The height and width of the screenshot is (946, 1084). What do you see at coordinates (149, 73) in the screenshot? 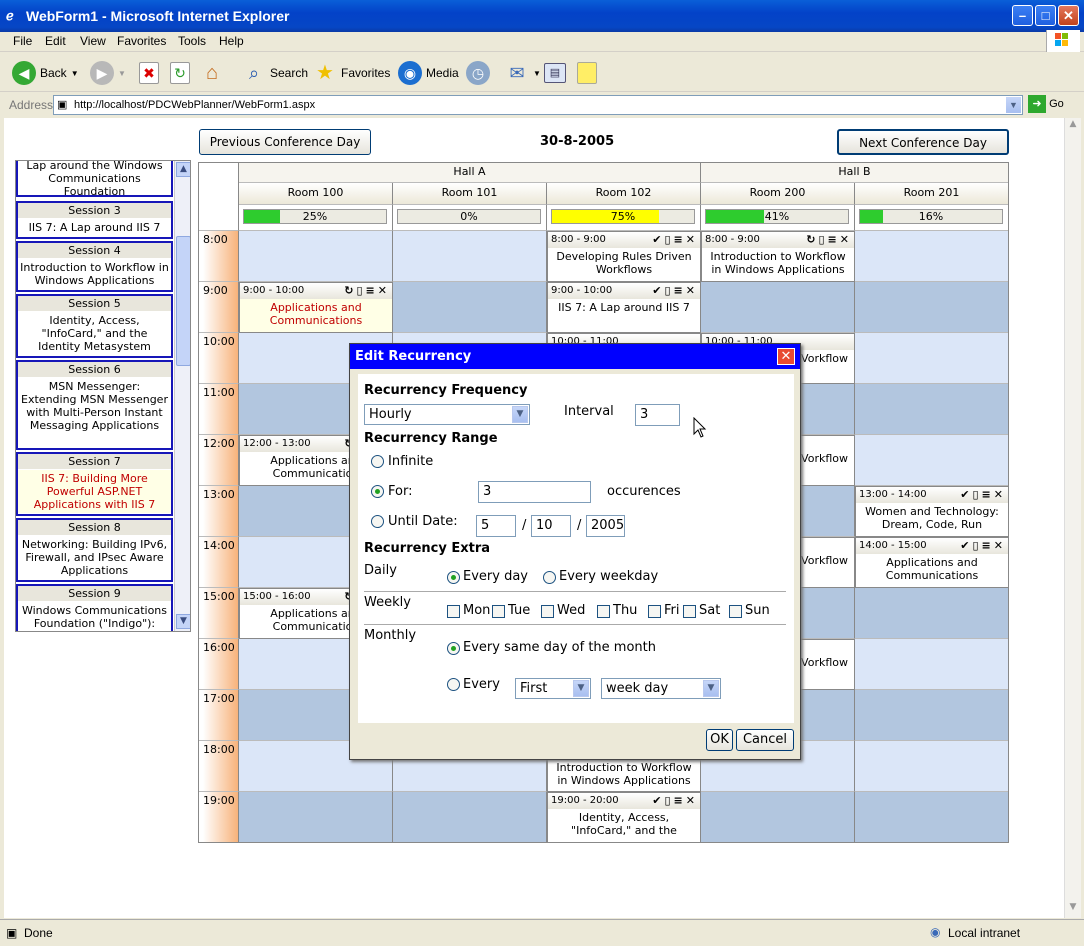
I see `stop-button: ✖` at bounding box center [149, 73].